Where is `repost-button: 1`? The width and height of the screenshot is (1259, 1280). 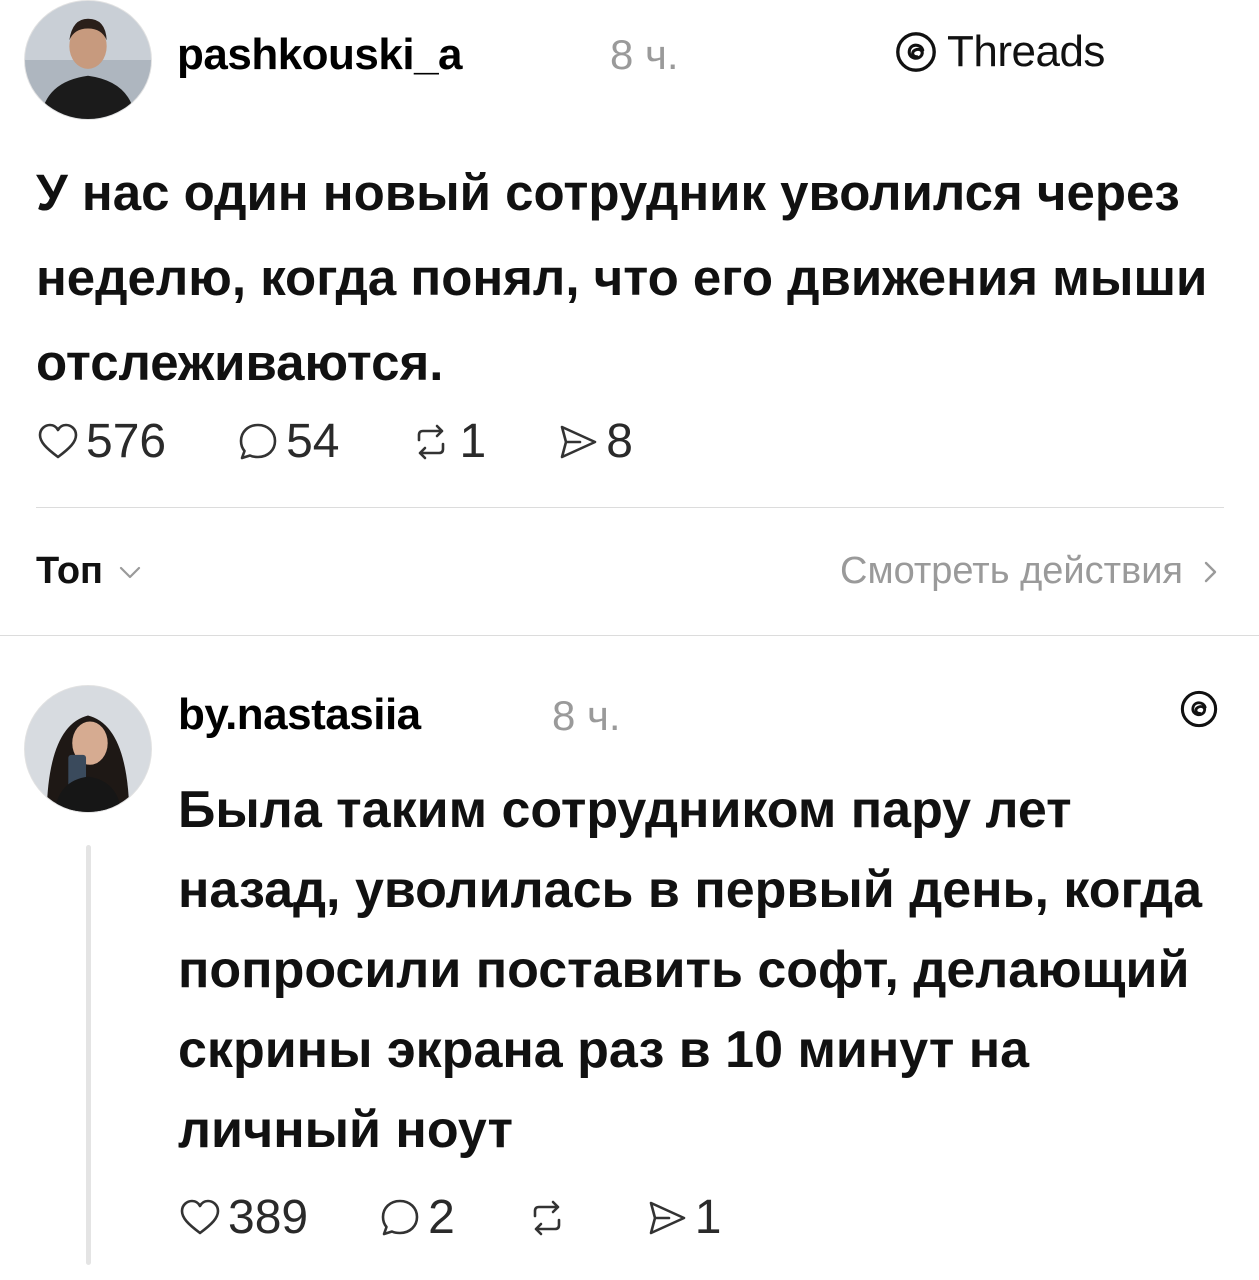
repost-button: 1 is located at coordinates (447, 441).